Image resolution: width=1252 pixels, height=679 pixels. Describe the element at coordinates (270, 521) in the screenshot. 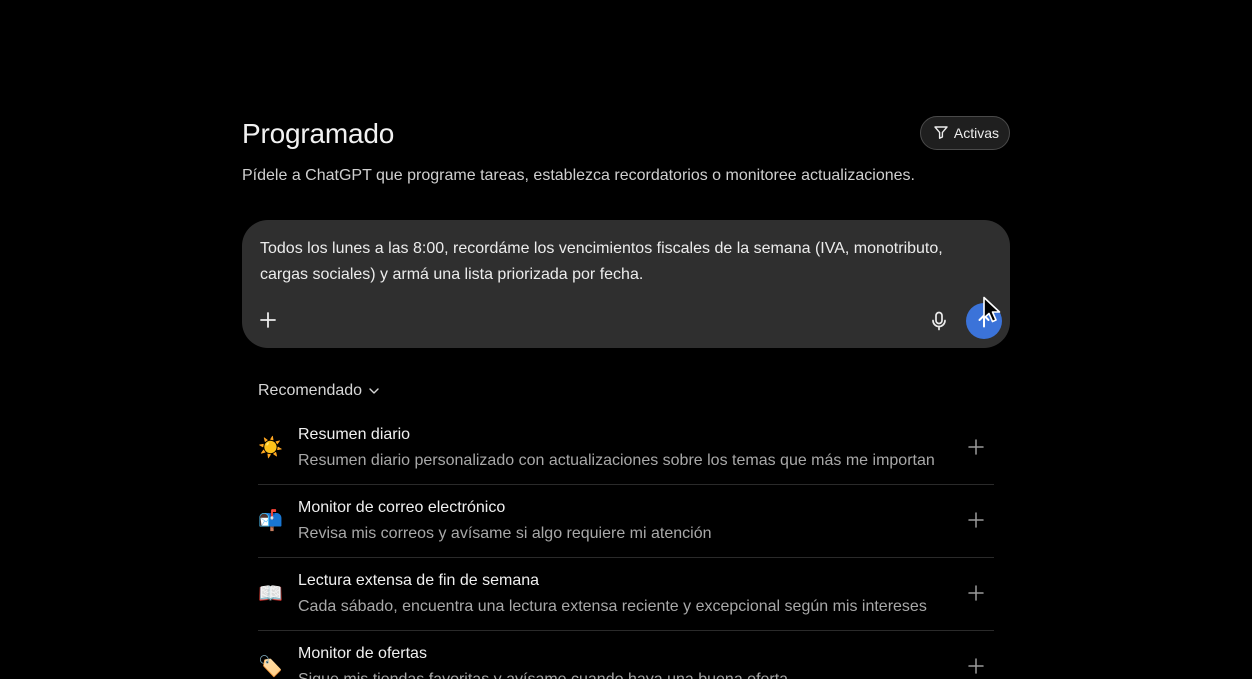

I see `mailbox-icon: 📬` at that location.